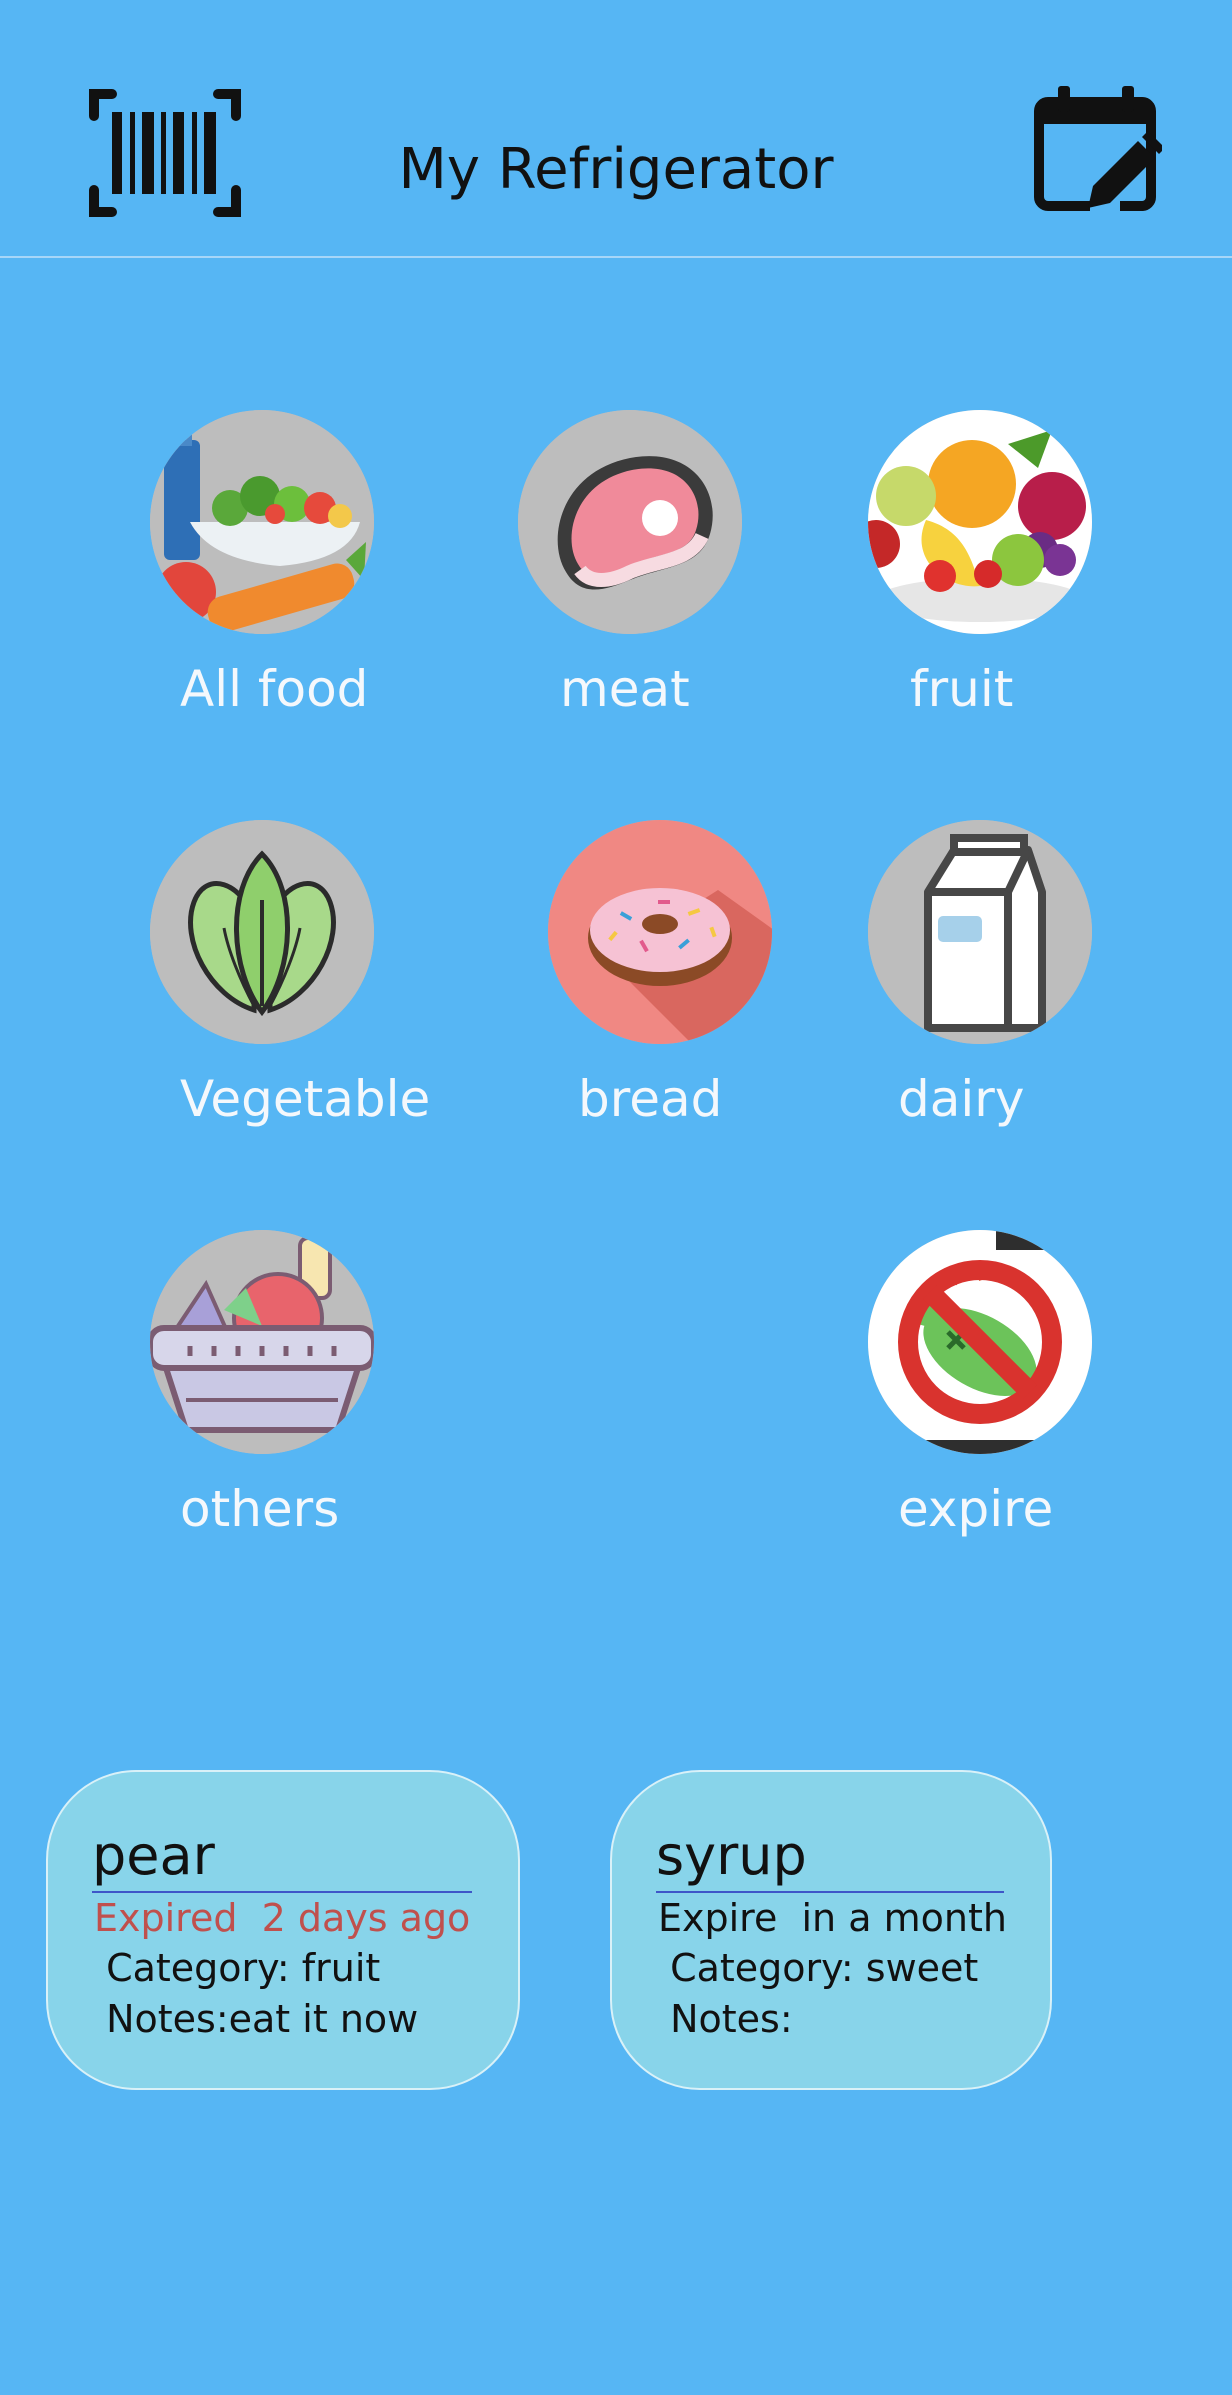 The width and height of the screenshot is (1232, 2395). I want to click on category-vegetable: Vegetable, so click(290, 974).